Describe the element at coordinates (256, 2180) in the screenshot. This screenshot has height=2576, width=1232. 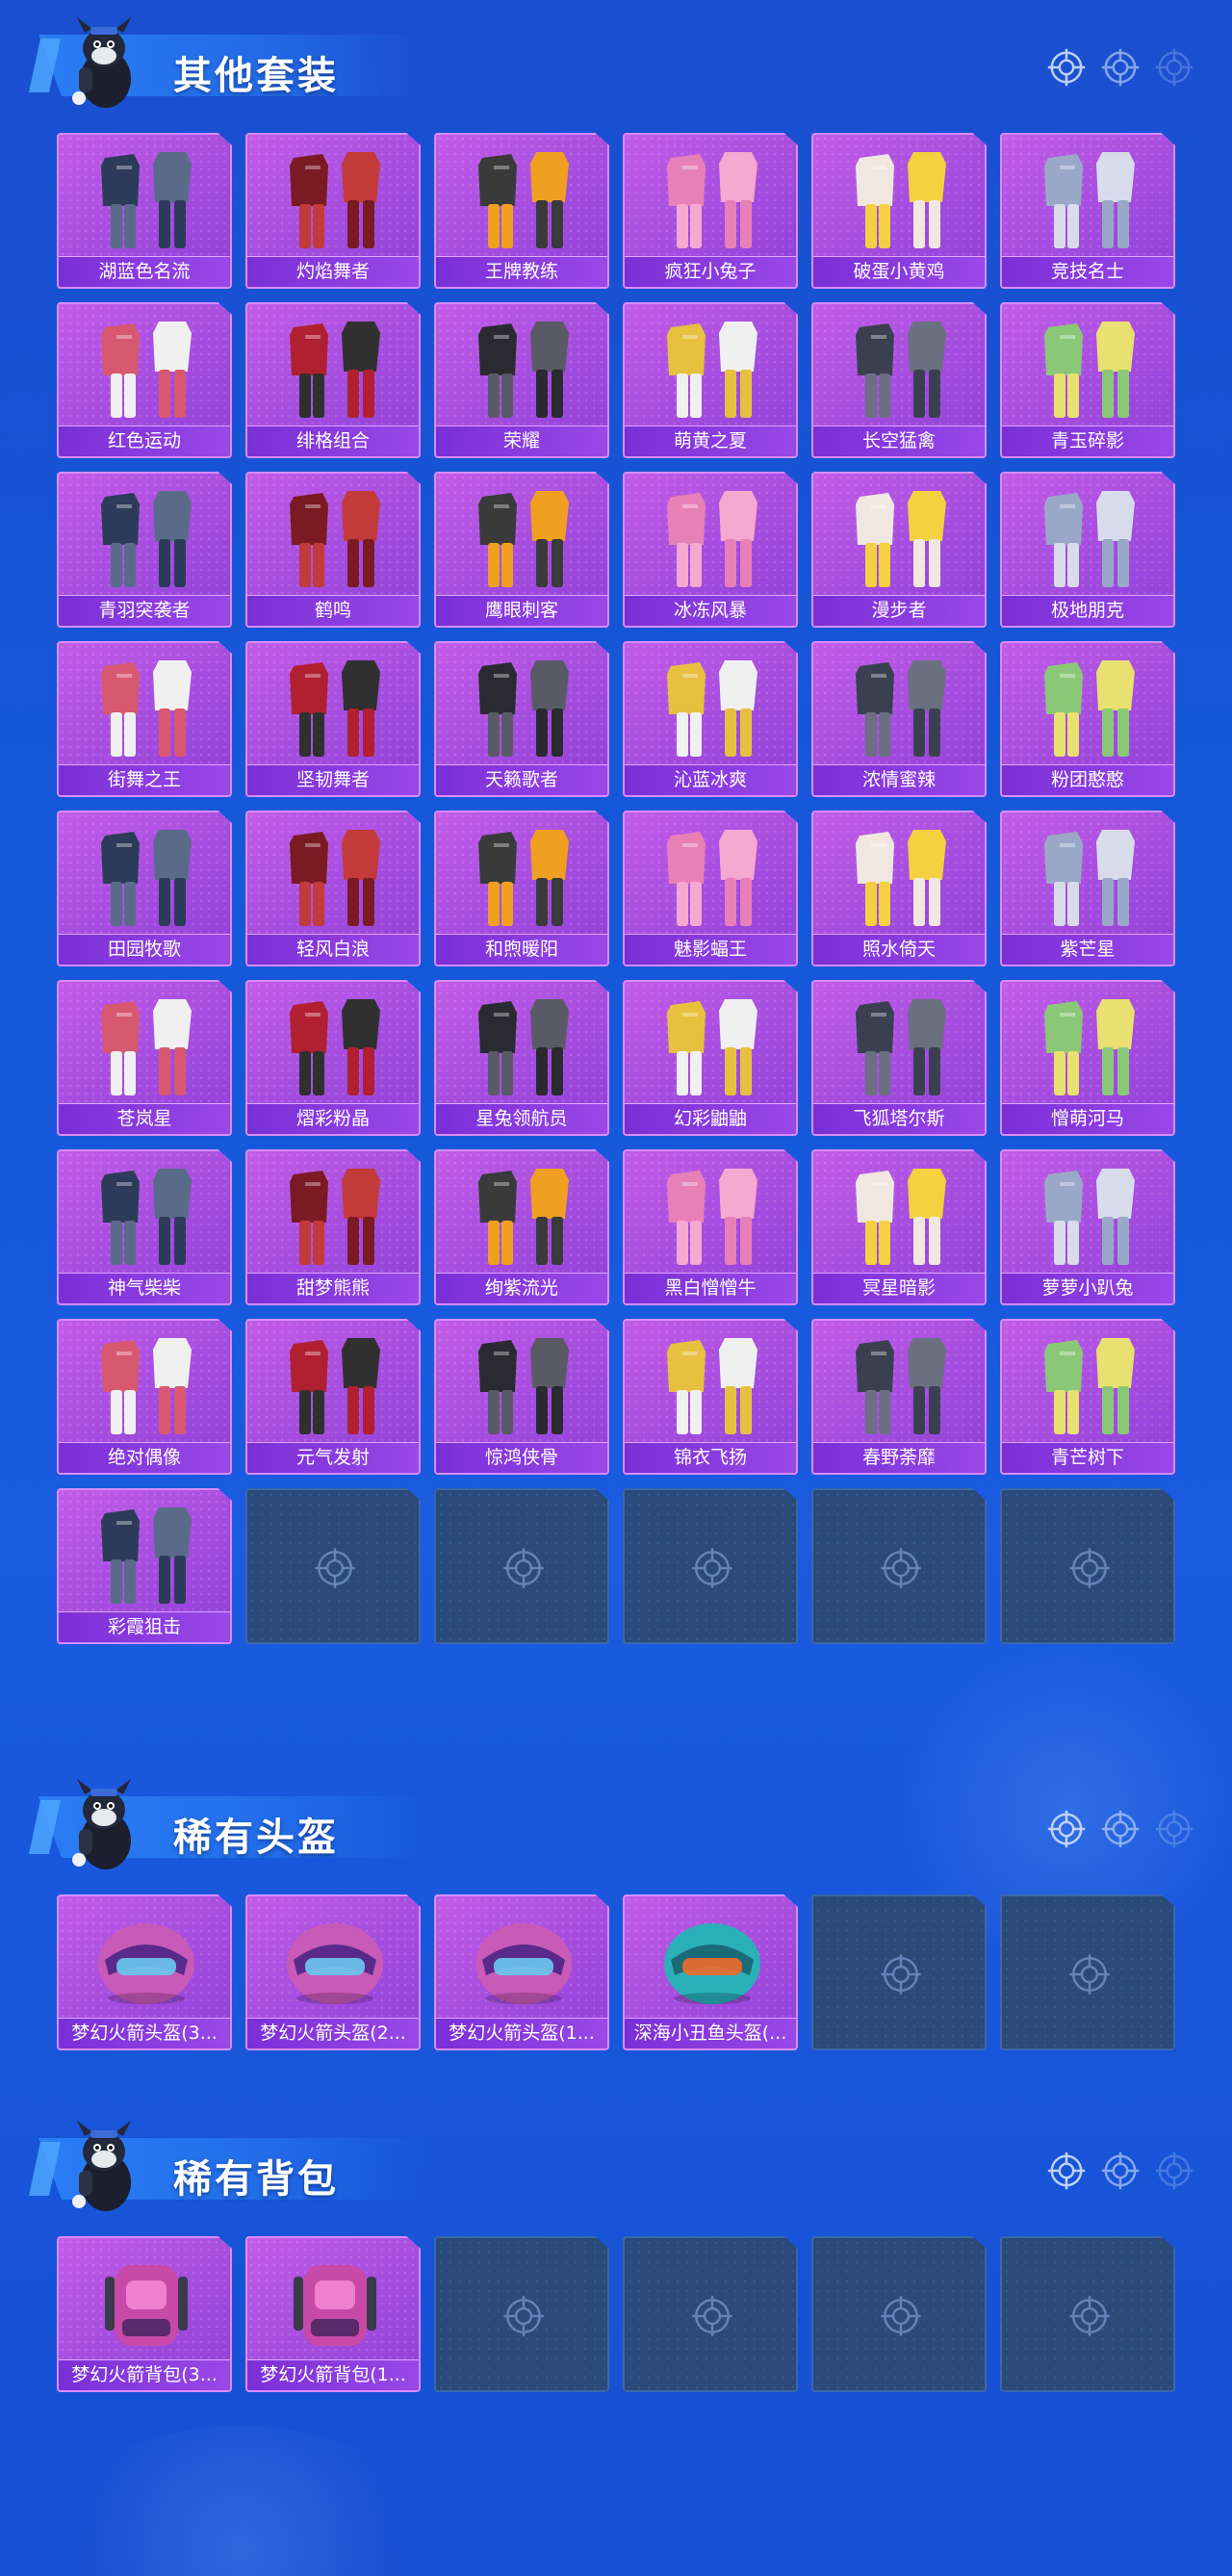
I see `section-title: 稀有背包` at that location.